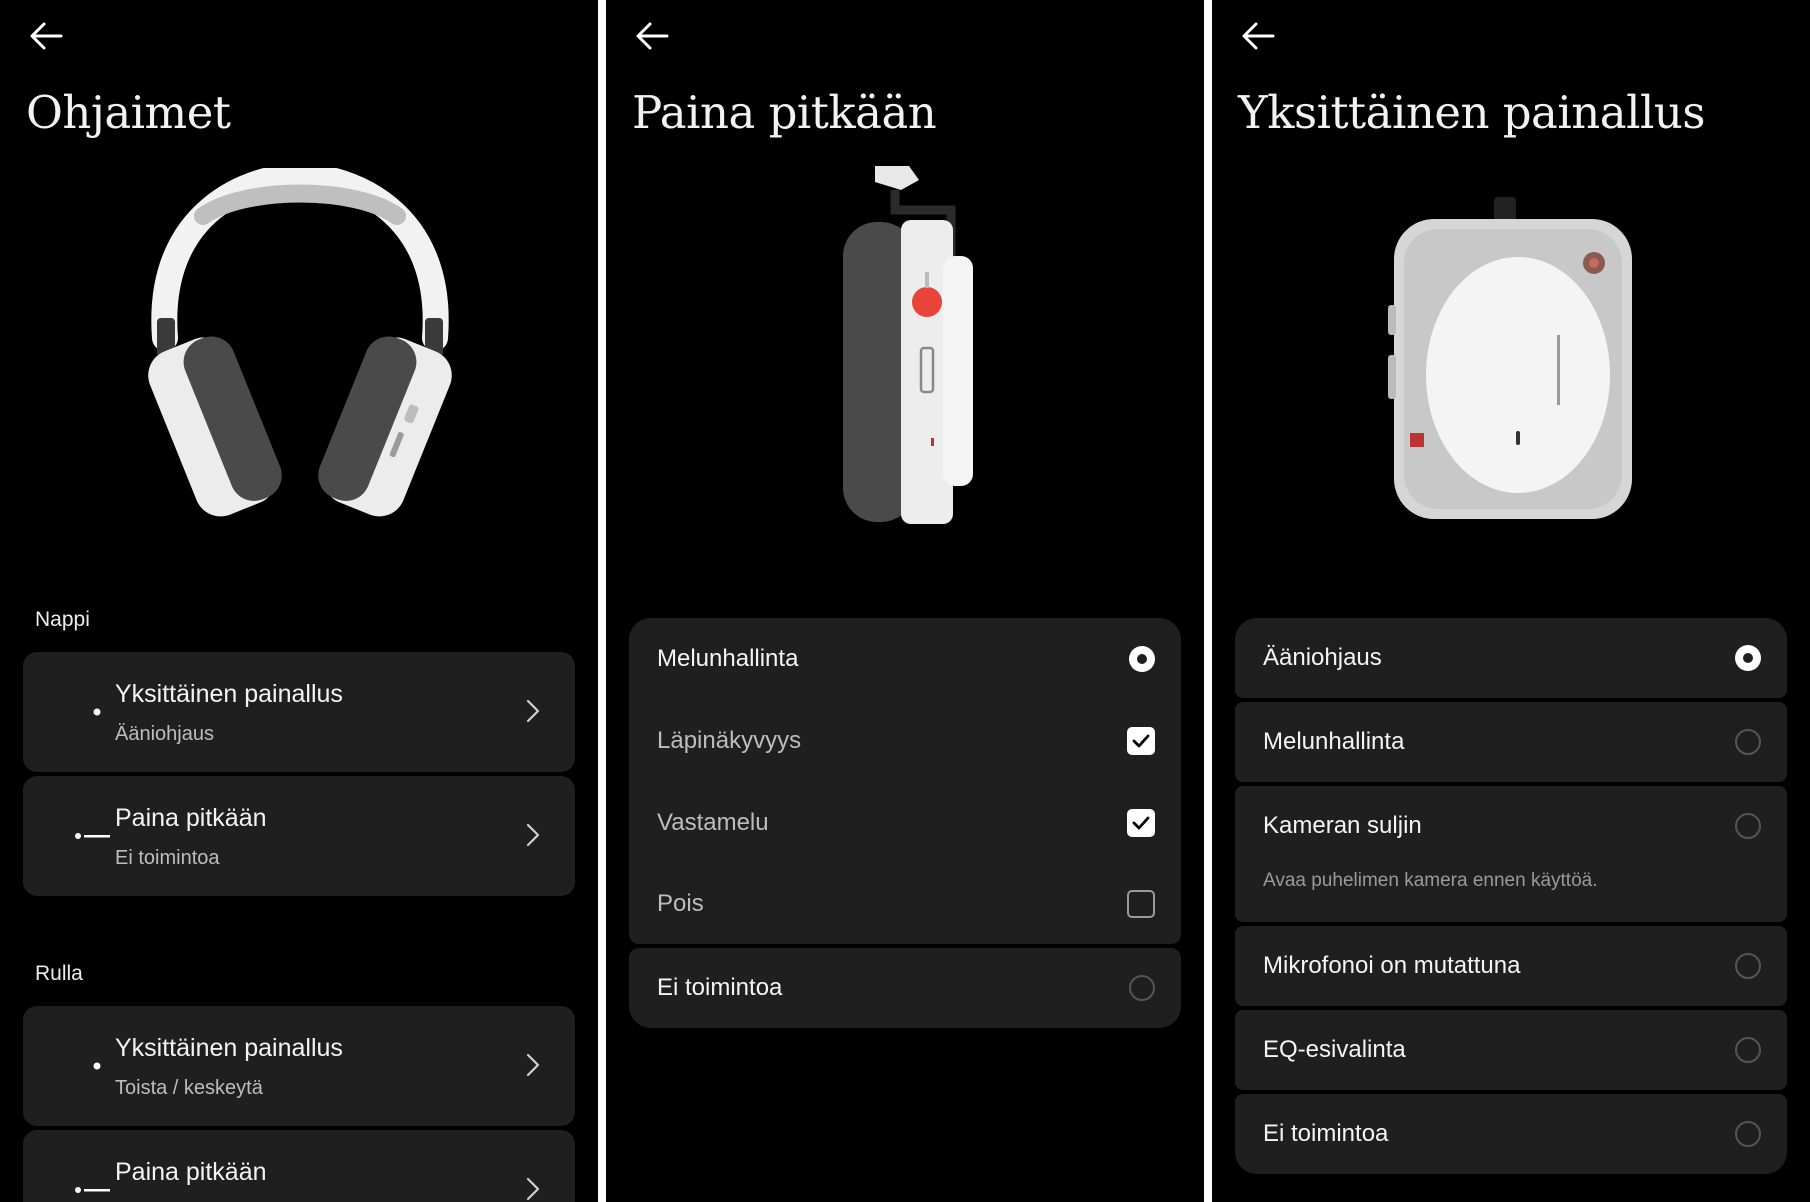  What do you see at coordinates (300, 340) in the screenshot?
I see `headphones-front-image` at bounding box center [300, 340].